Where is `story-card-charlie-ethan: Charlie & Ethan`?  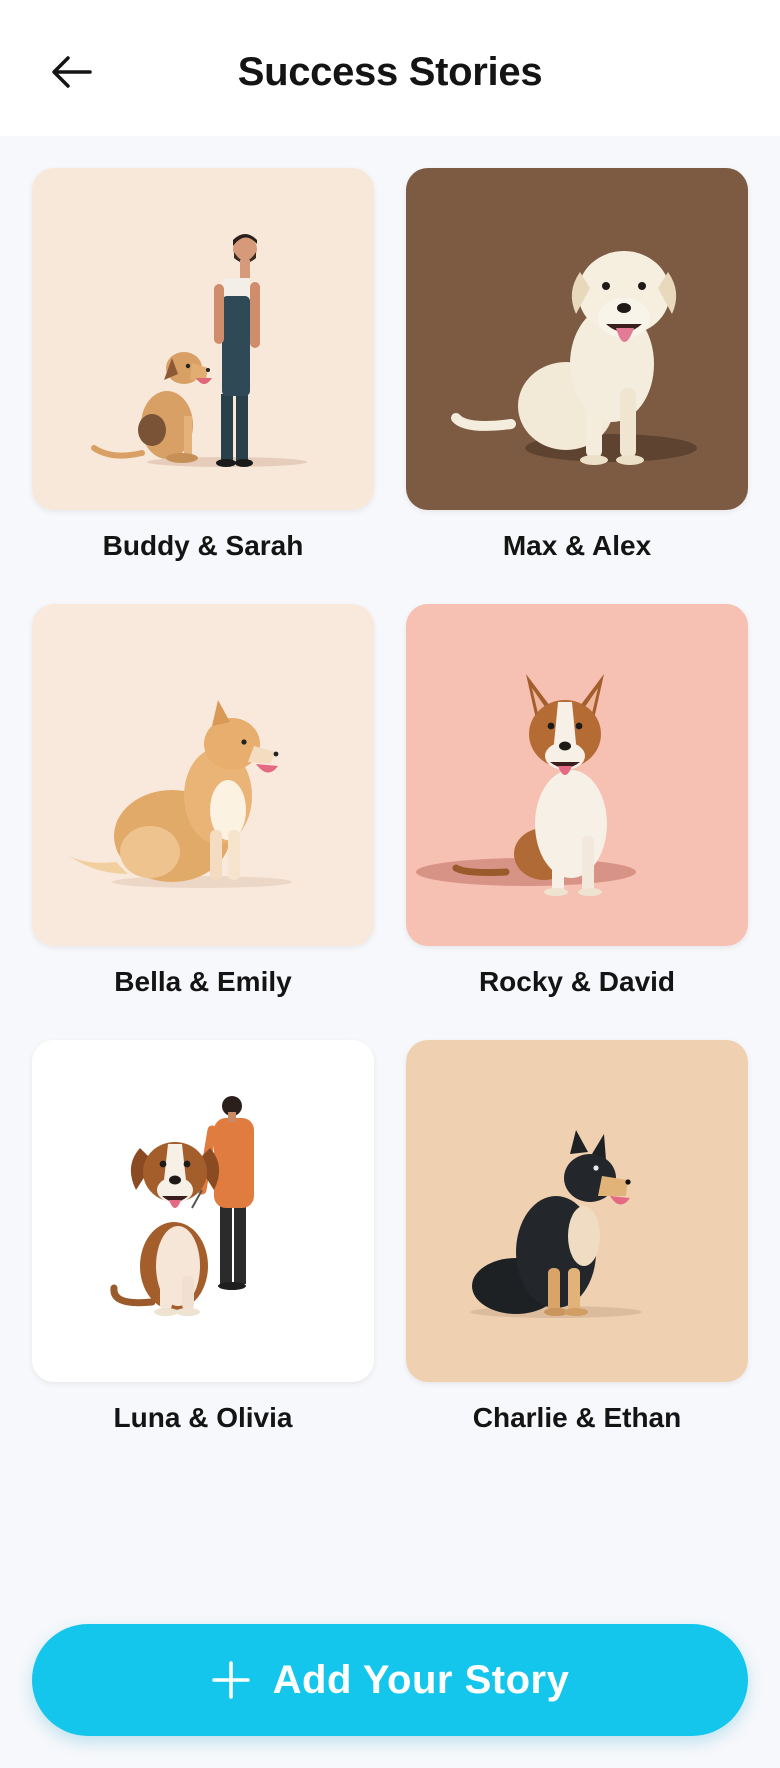
story-card-charlie-ethan: Charlie & Ethan is located at coordinates (577, 1238).